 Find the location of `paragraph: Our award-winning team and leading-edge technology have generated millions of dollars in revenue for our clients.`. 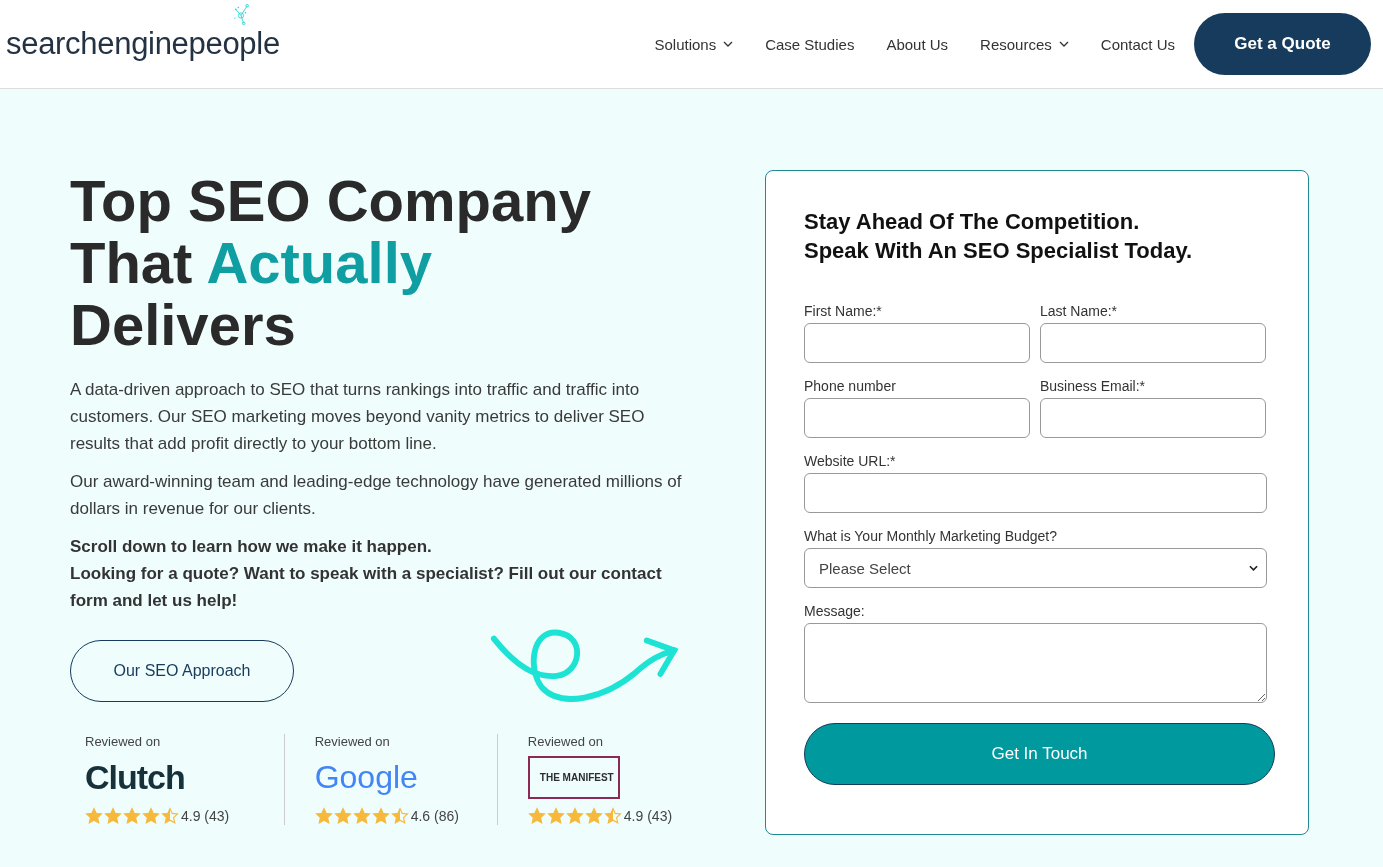

paragraph: Our award-winning team and leading-edge technology have generated millions of dollars in revenue for our clients. is located at coordinates (376, 495).